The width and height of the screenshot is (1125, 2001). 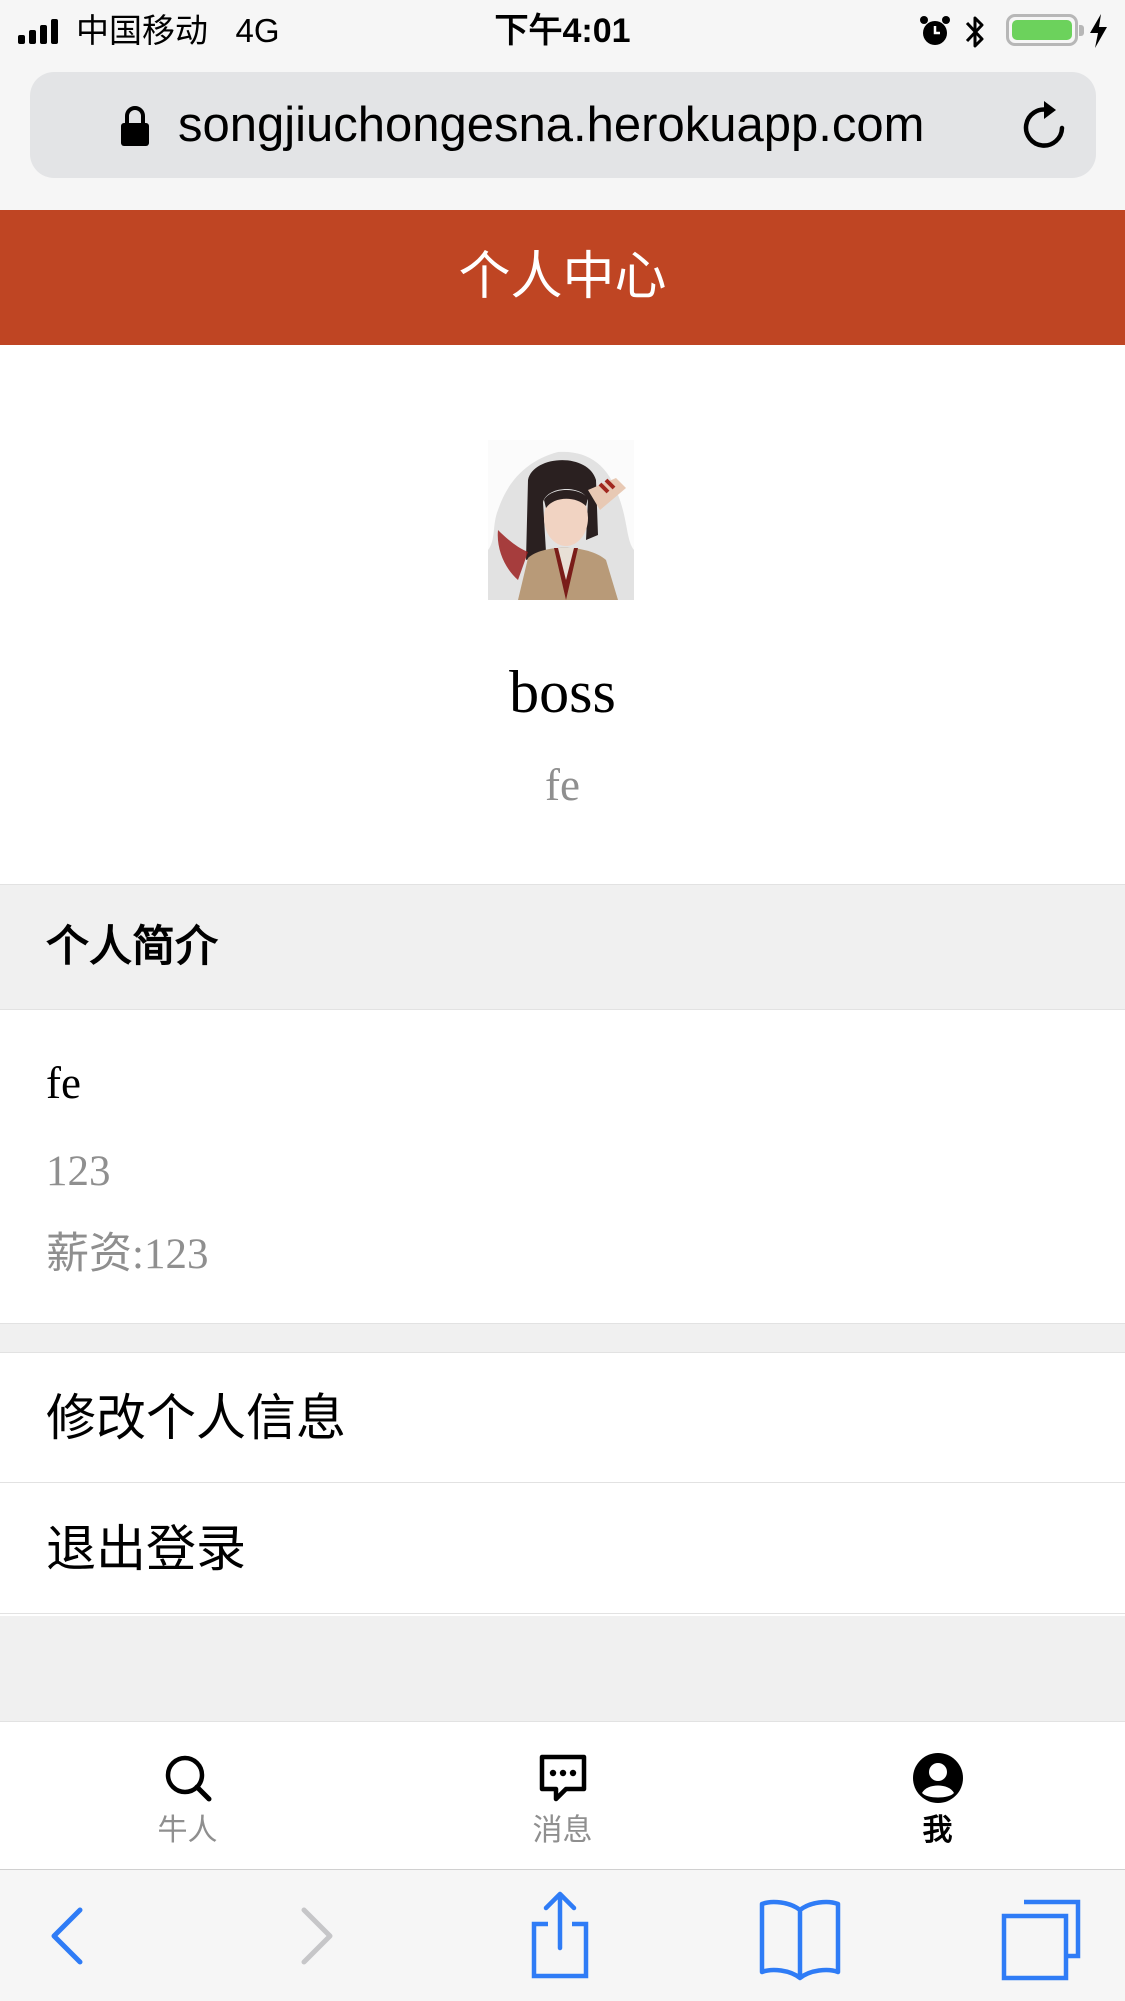 What do you see at coordinates (127, 1254) in the screenshot?
I see `intro-salary: 薪资:123` at bounding box center [127, 1254].